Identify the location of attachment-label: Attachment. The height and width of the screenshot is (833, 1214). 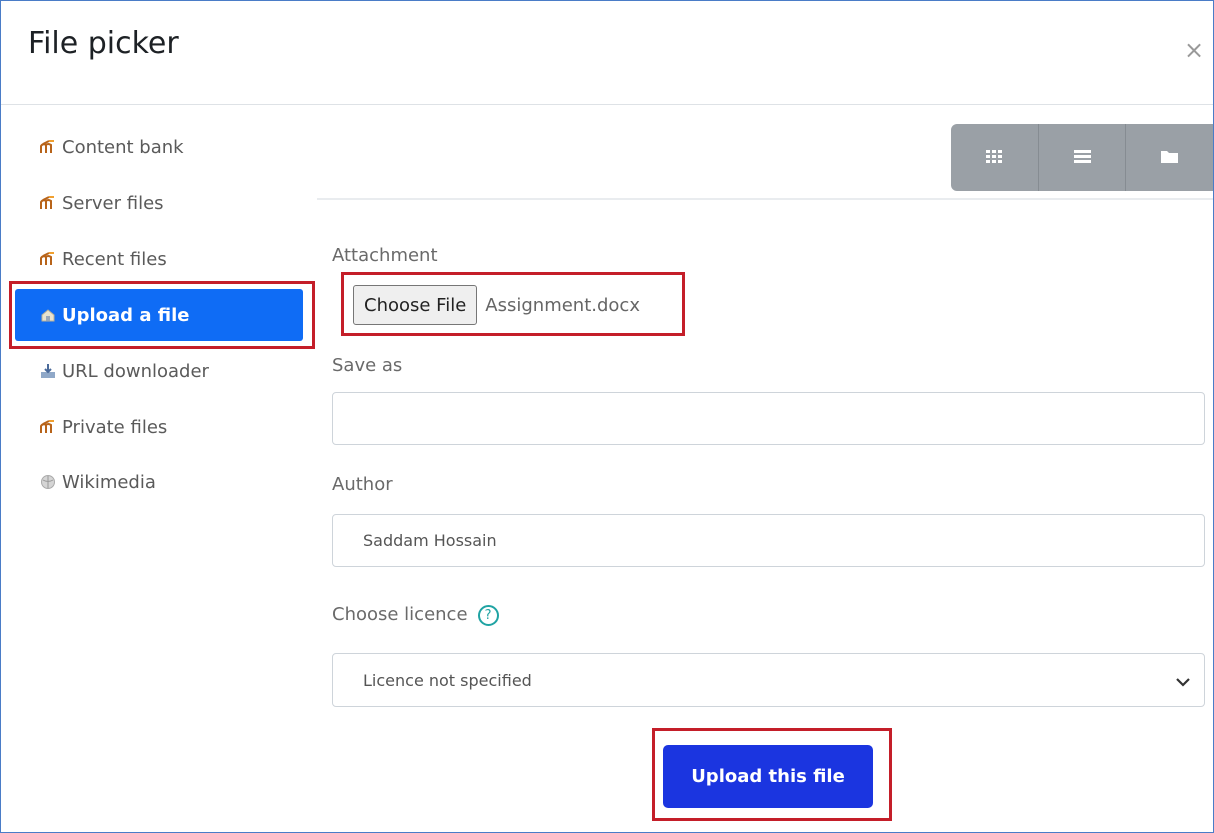
(385, 255).